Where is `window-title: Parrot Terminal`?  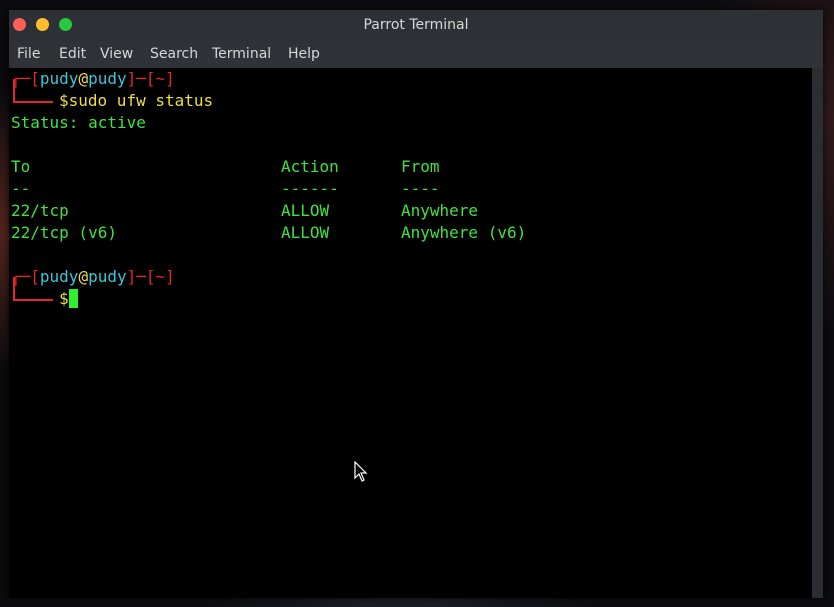 window-title: Parrot Terminal is located at coordinates (416, 25).